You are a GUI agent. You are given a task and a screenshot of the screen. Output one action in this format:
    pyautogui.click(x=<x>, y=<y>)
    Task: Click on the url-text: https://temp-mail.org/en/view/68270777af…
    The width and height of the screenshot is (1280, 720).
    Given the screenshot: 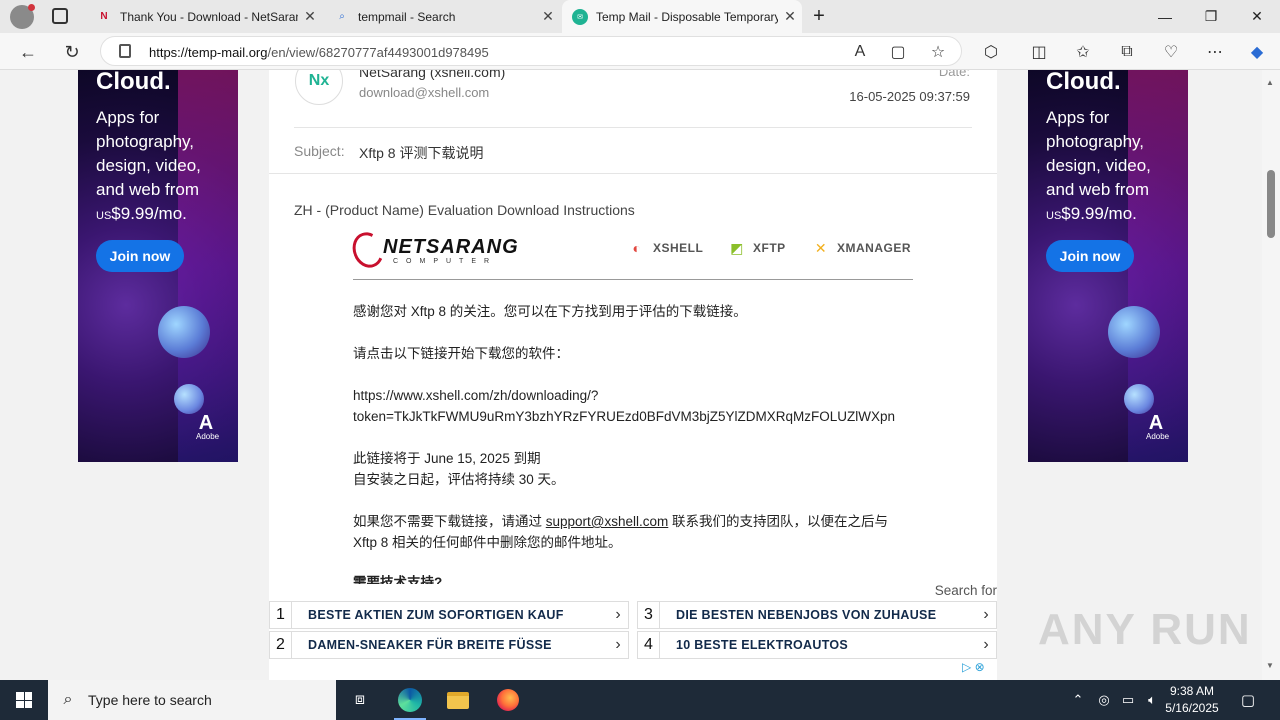 What is the action you would take?
    pyautogui.click(x=319, y=52)
    